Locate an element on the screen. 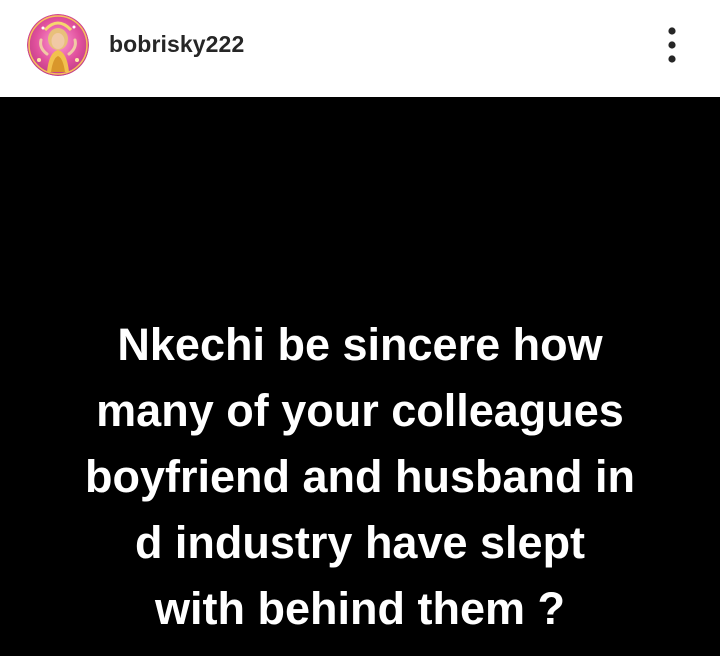 The height and width of the screenshot is (656, 720). more-options-icon is located at coordinates (672, 45).